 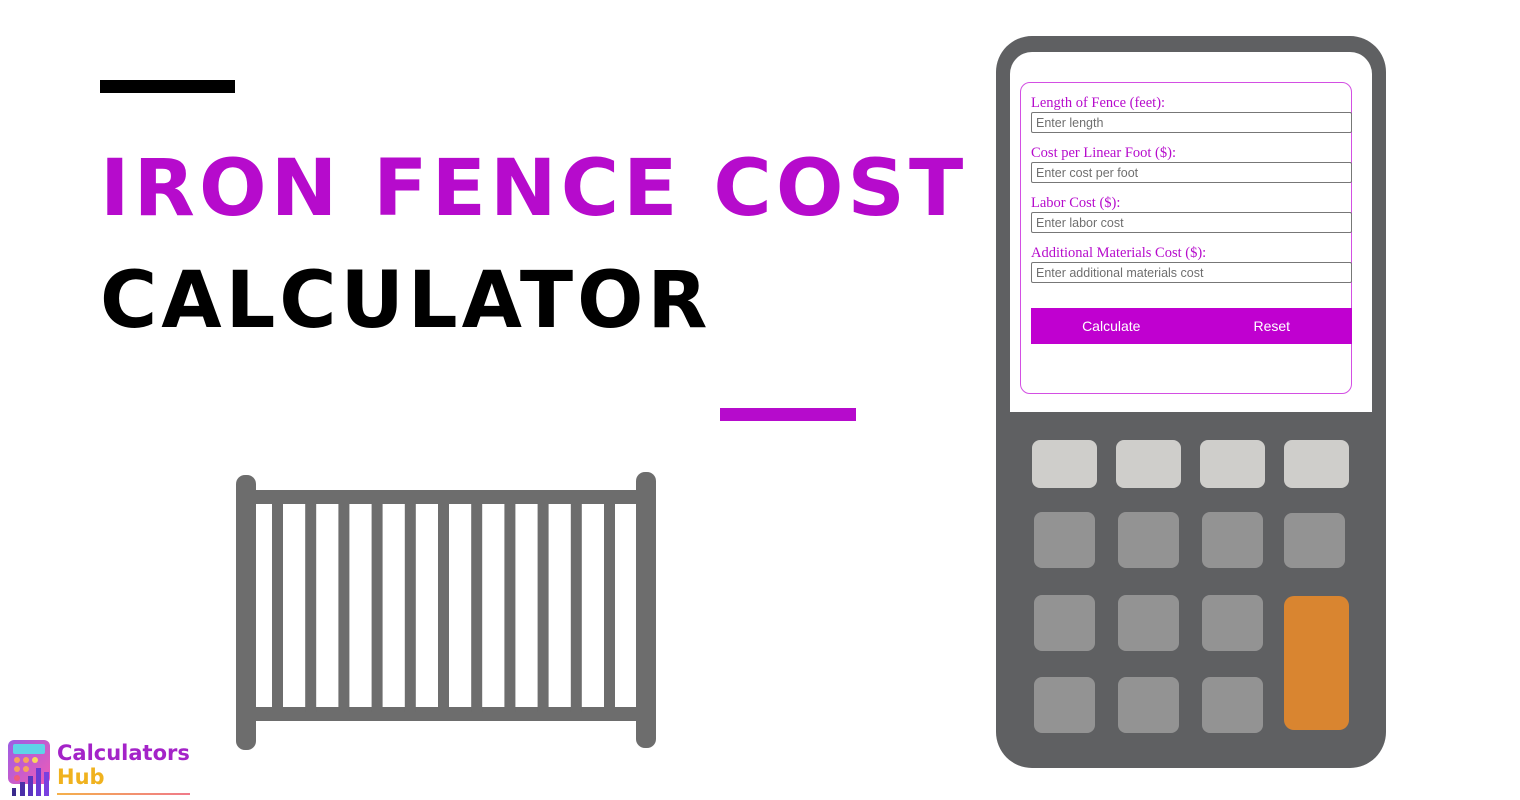 What do you see at coordinates (1111, 326) in the screenshot?
I see `calculate-button: Calculate` at bounding box center [1111, 326].